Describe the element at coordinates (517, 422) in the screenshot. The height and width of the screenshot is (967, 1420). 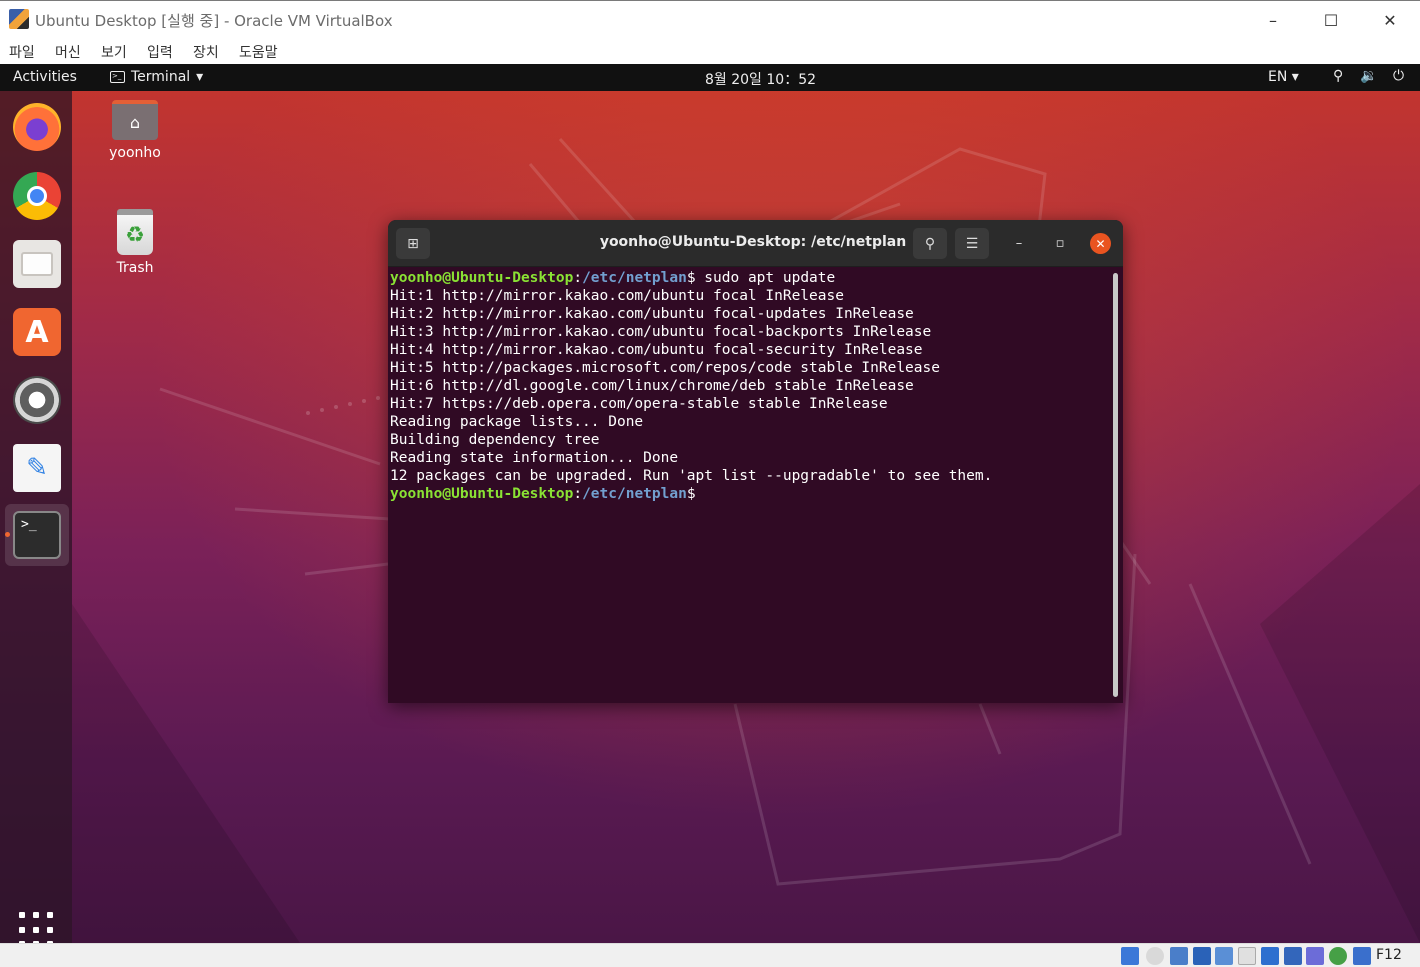
I see `output-line: Reading package lists... Done` at that location.